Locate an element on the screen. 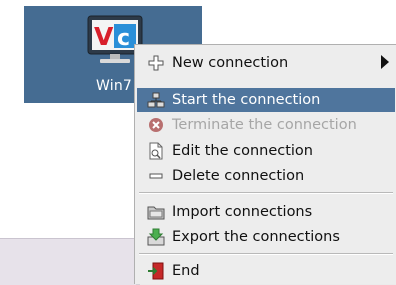  connection-name-label: Win7 is located at coordinates (114, 86).